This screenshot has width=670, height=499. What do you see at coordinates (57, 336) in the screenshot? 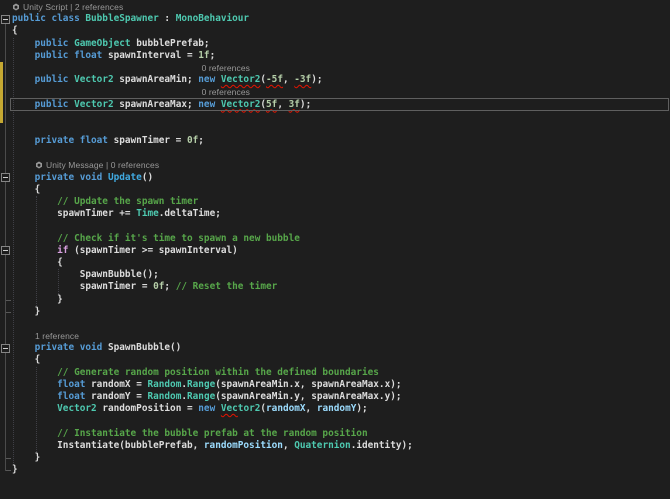
I see `references-link: 1 reference` at bounding box center [57, 336].